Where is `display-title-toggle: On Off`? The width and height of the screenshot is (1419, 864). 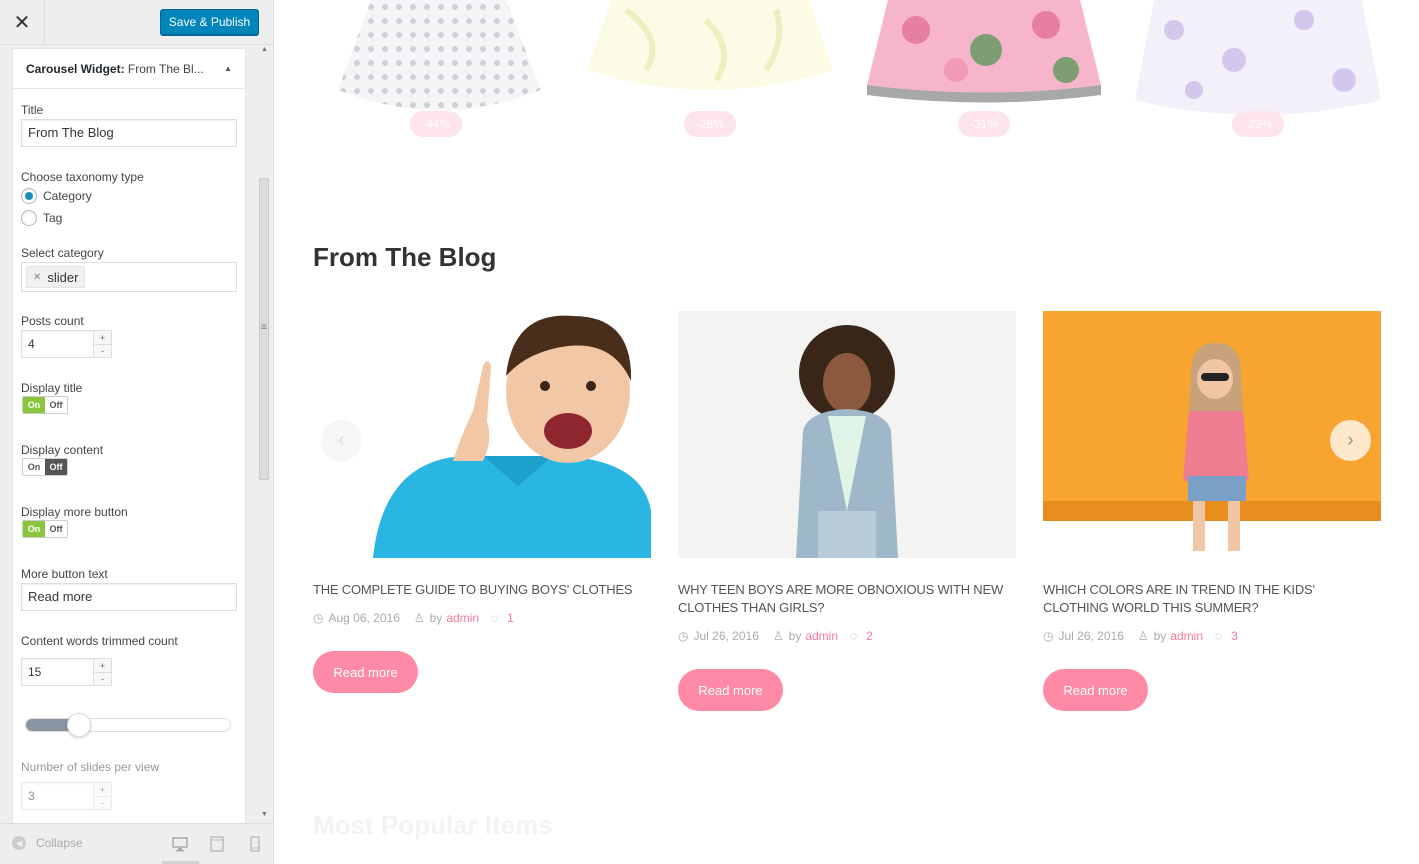 display-title-toggle: On Off is located at coordinates (45, 405).